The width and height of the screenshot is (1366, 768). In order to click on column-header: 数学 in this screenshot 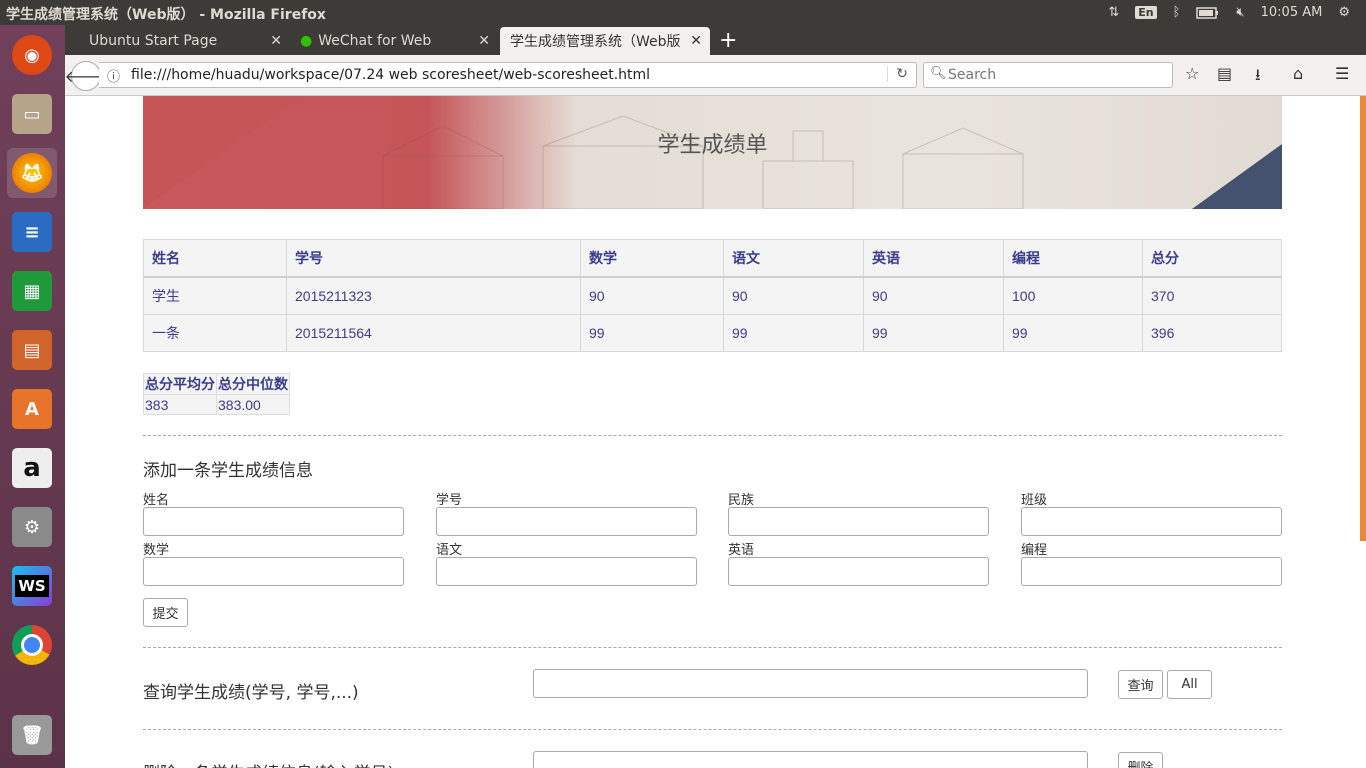, I will do `click(652, 258)`.